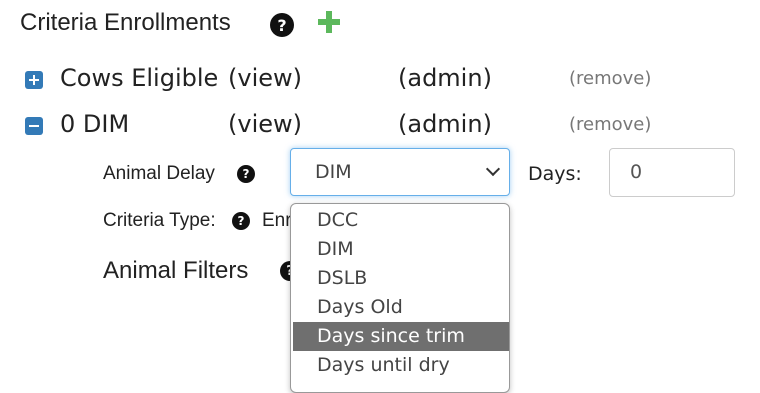 The width and height of the screenshot is (760, 393). What do you see at coordinates (329, 22) in the screenshot?
I see `add-icon` at bounding box center [329, 22].